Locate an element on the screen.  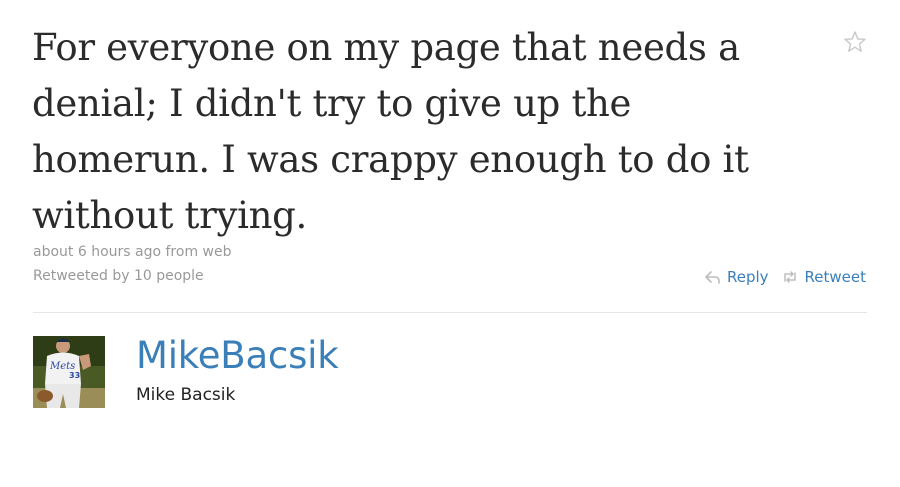
retweeters-link: 10 people is located at coordinates (169, 276).